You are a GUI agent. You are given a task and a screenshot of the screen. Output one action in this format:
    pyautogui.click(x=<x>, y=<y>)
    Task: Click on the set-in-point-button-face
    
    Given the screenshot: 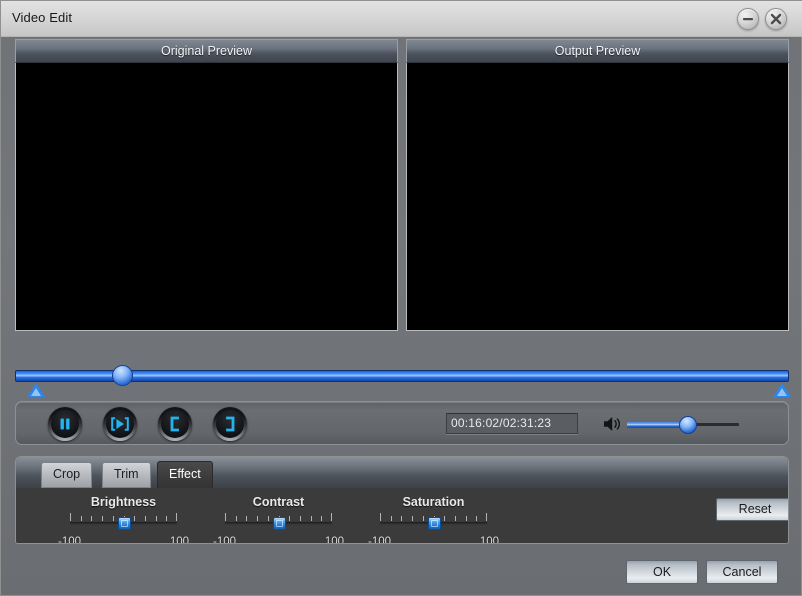 What is the action you would take?
    pyautogui.click(x=175, y=424)
    